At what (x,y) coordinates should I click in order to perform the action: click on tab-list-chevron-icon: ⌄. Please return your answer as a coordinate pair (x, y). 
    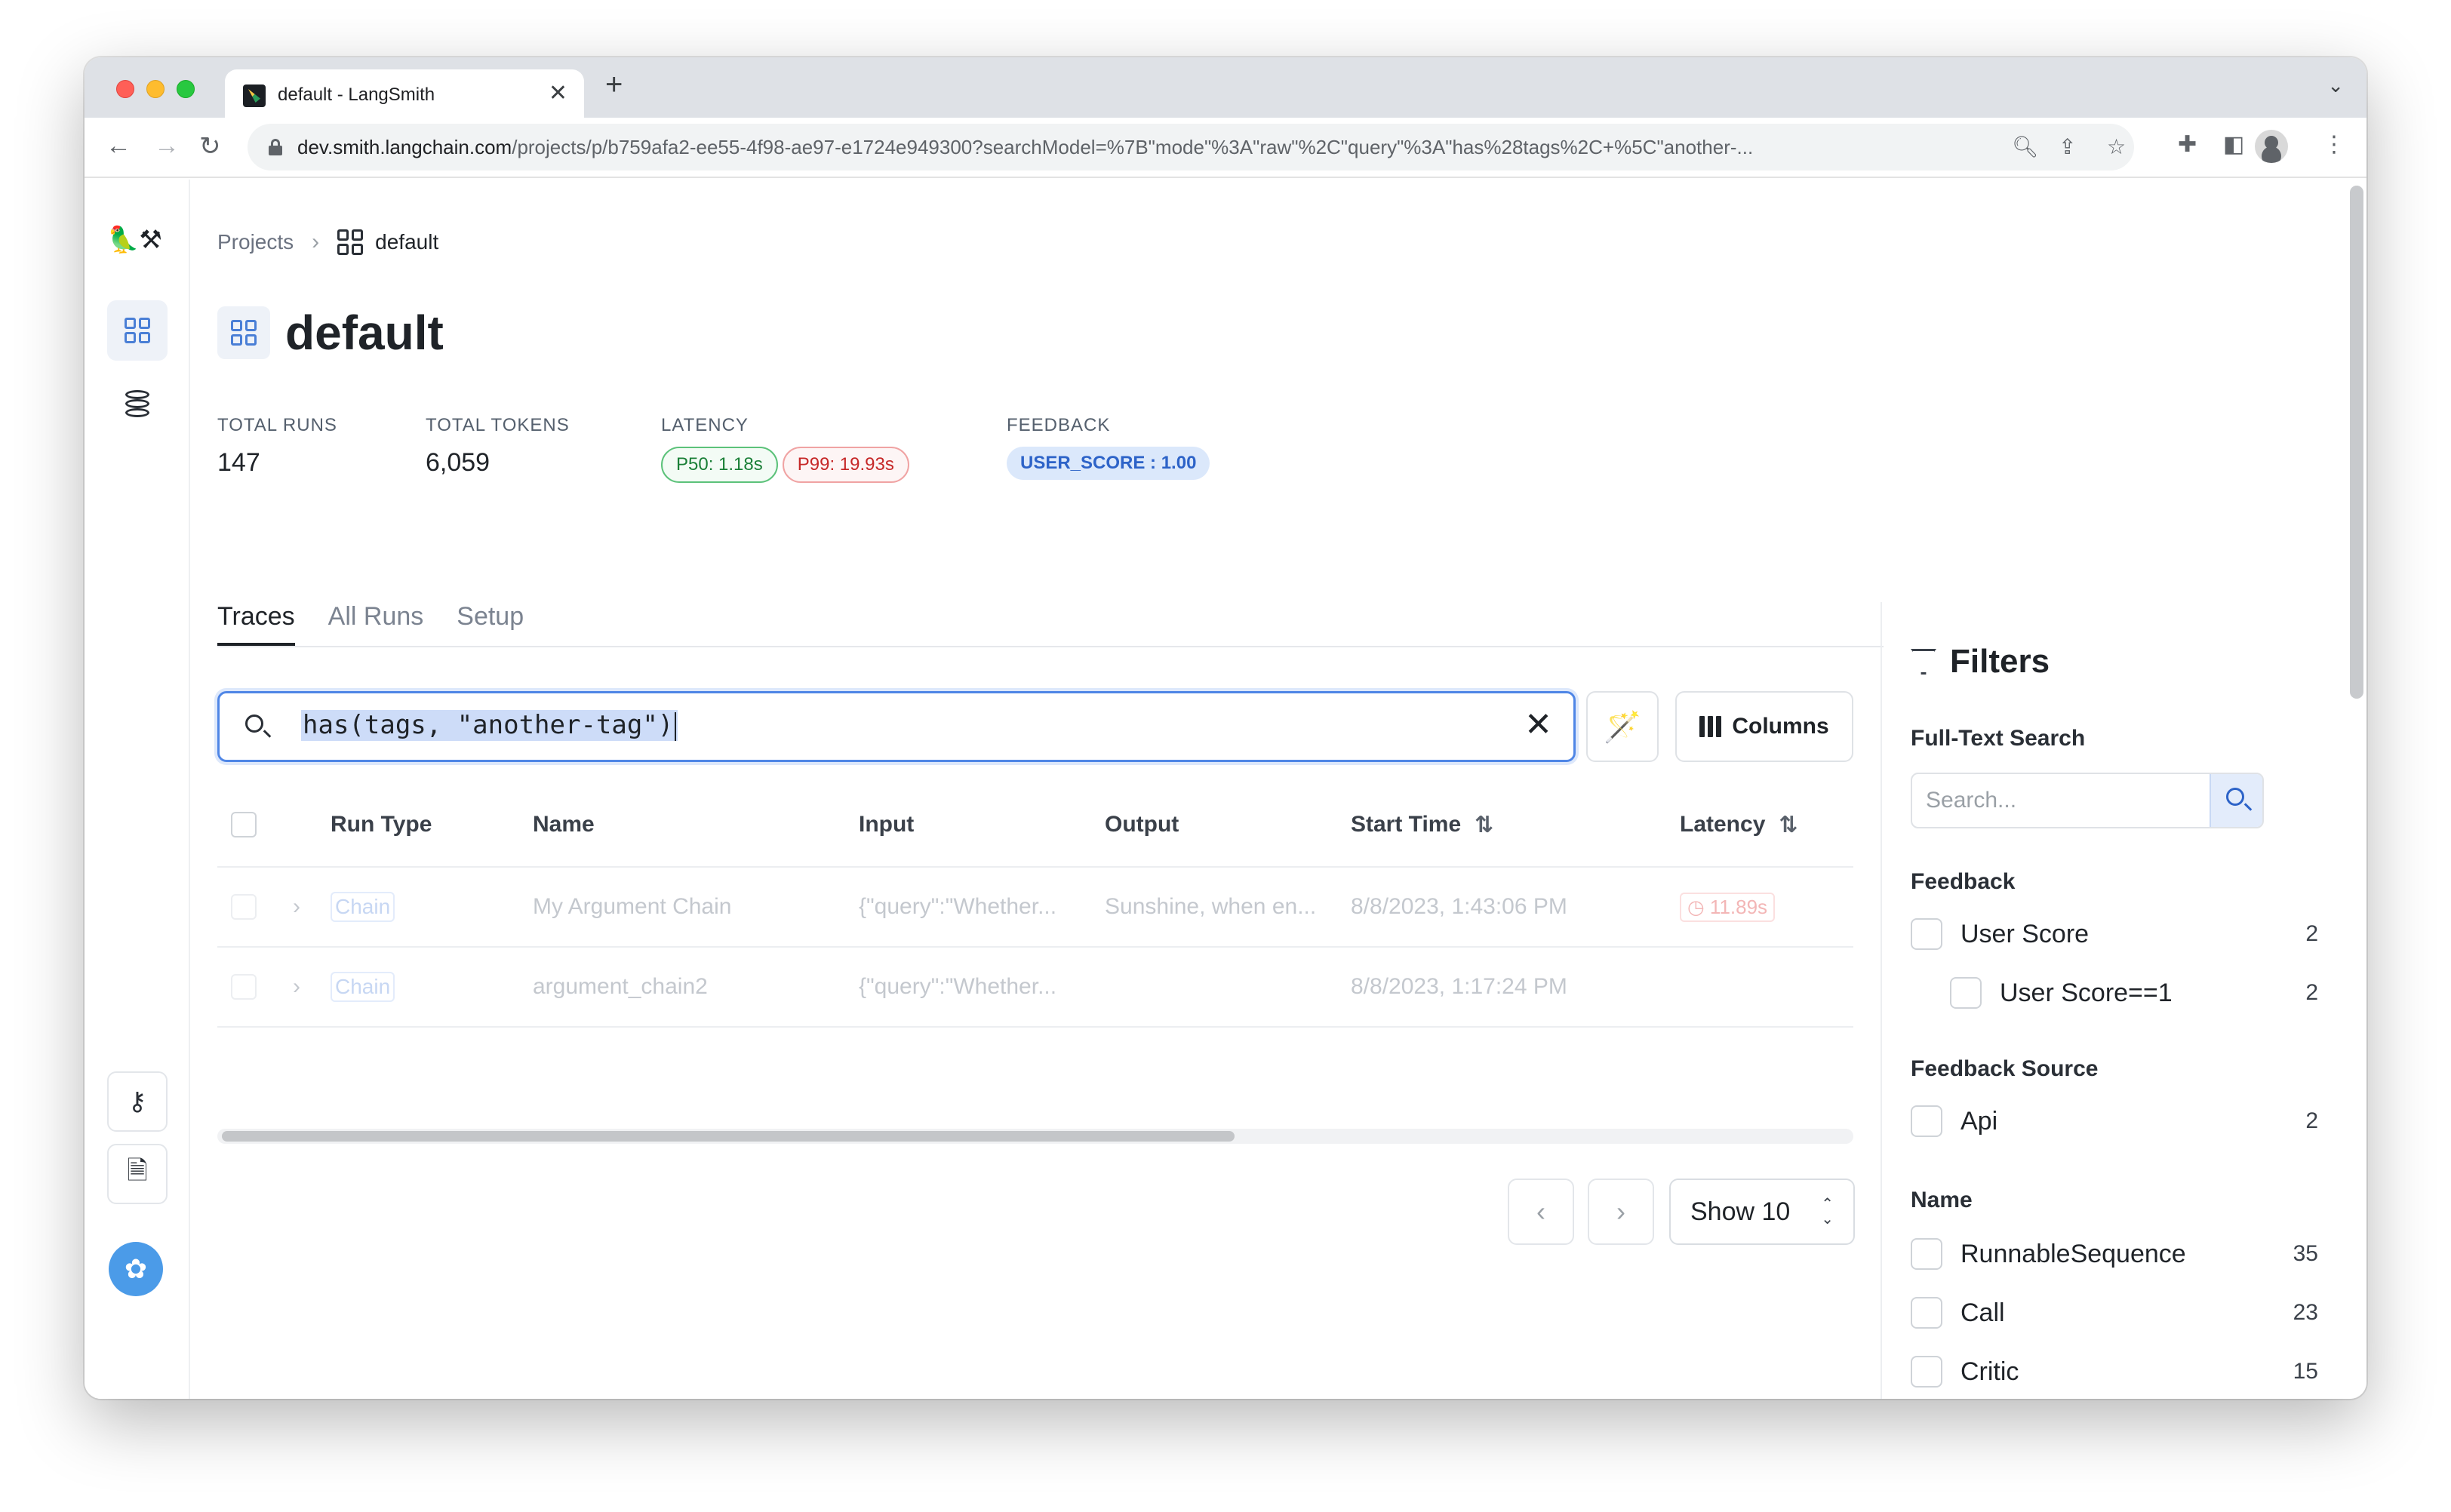
    Looking at the image, I should click on (2335, 85).